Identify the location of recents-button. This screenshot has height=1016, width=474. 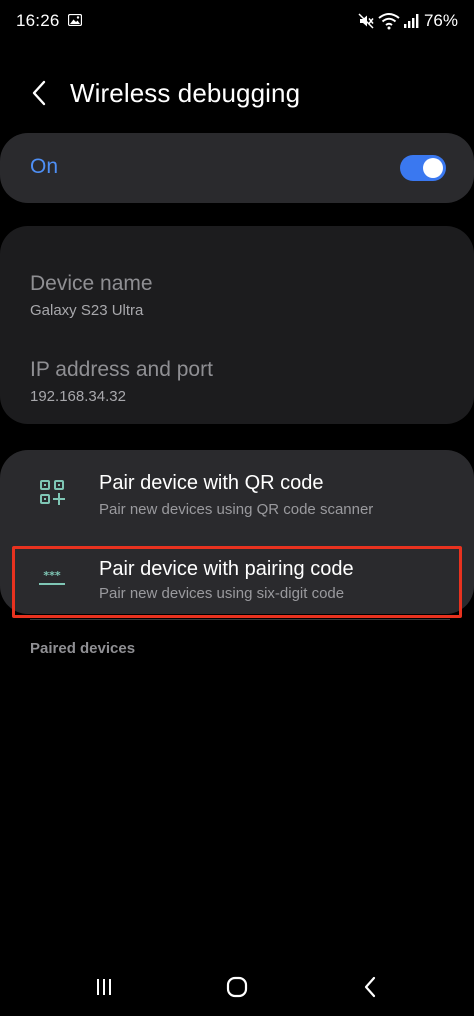
(104, 987).